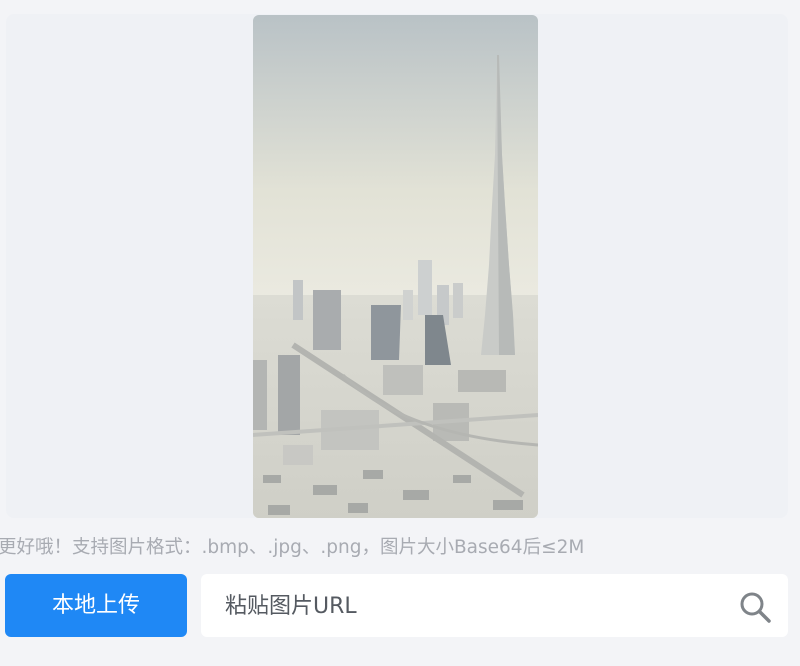 This screenshot has width=800, height=666. What do you see at coordinates (470, 606) in the screenshot?
I see `image-url-input` at bounding box center [470, 606].